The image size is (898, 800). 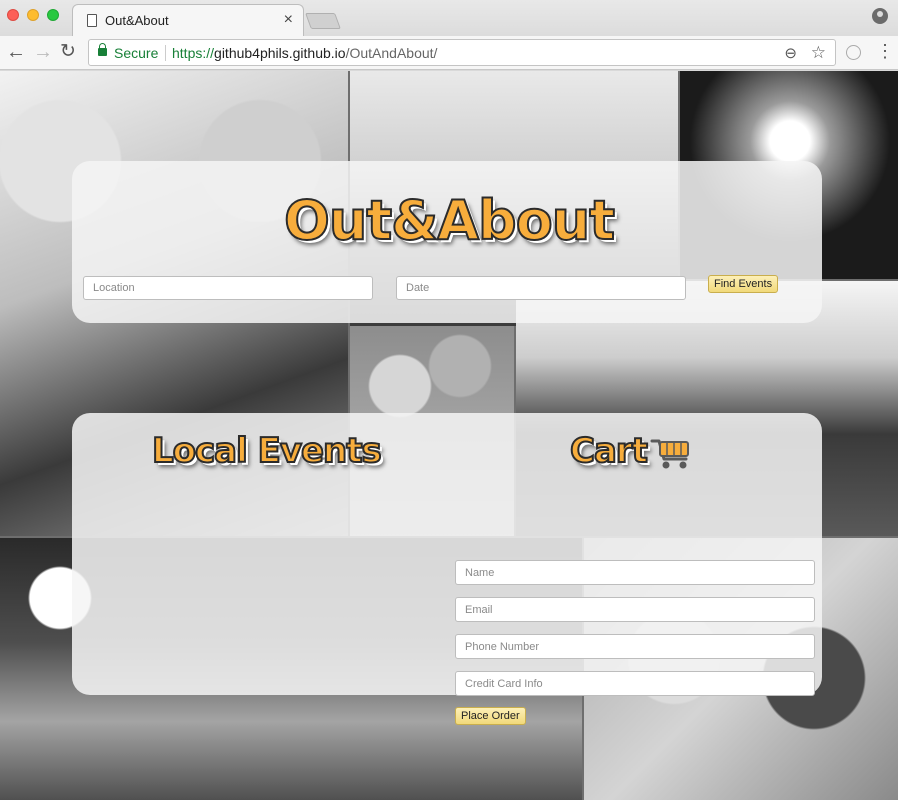 I want to click on find-events-button: Find Events, so click(x=743, y=284).